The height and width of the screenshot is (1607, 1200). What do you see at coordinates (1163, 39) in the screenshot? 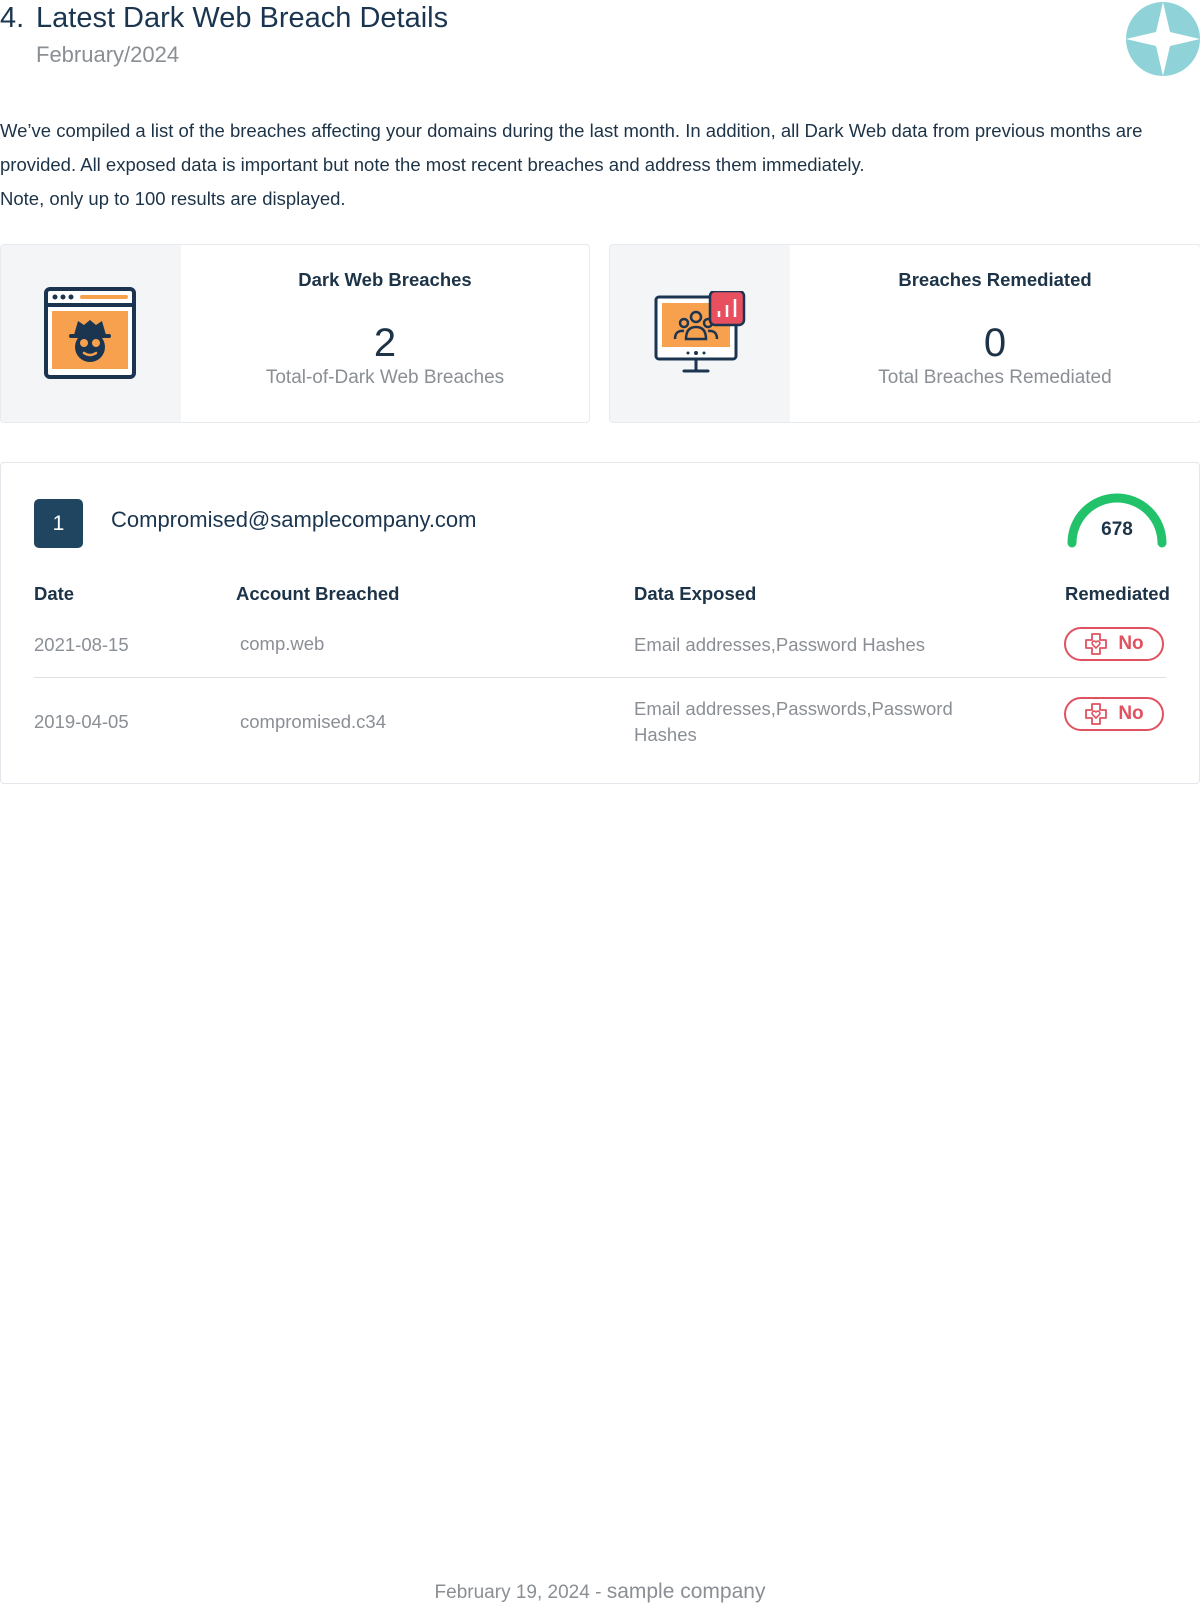
I see `compass-star-logo-icon` at bounding box center [1163, 39].